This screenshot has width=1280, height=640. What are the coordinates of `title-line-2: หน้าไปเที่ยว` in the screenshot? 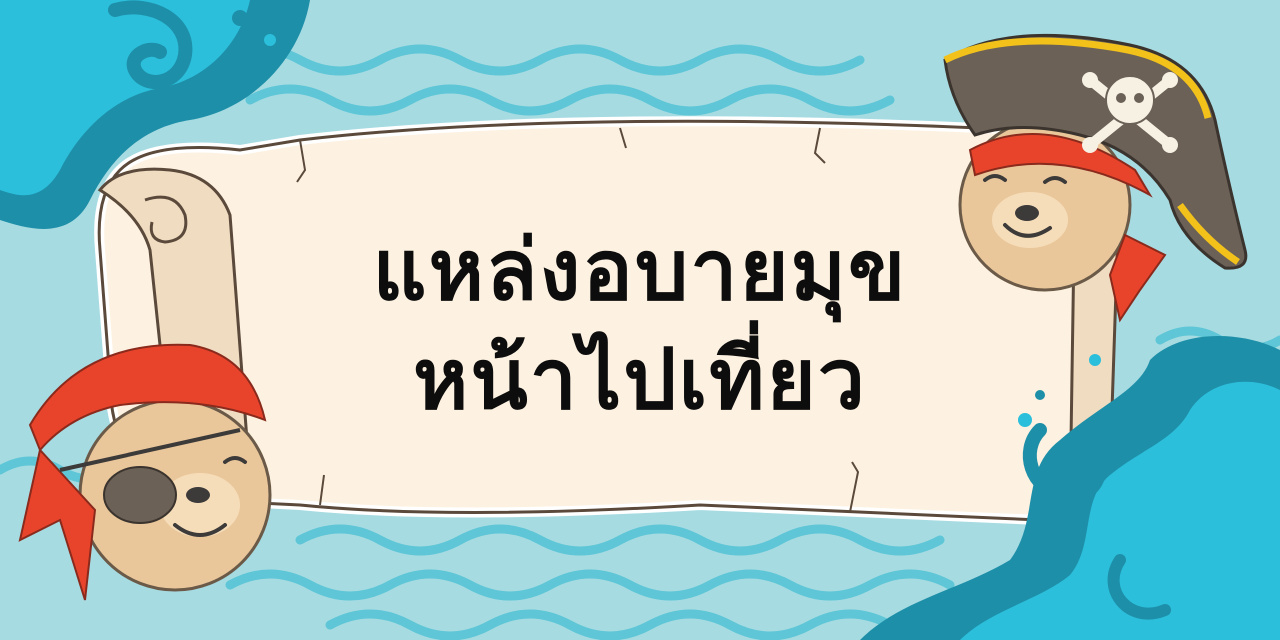 It's located at (640, 379).